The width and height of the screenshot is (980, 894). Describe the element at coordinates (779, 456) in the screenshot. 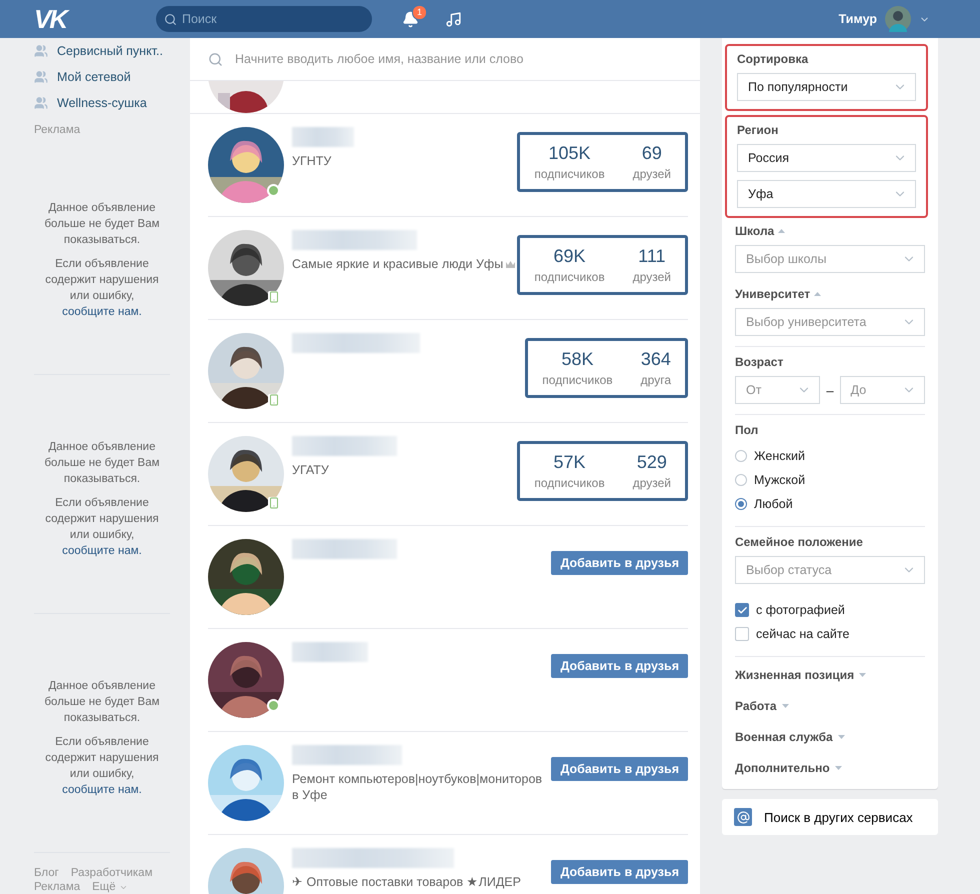

I see `radio-label: Женский` at that location.